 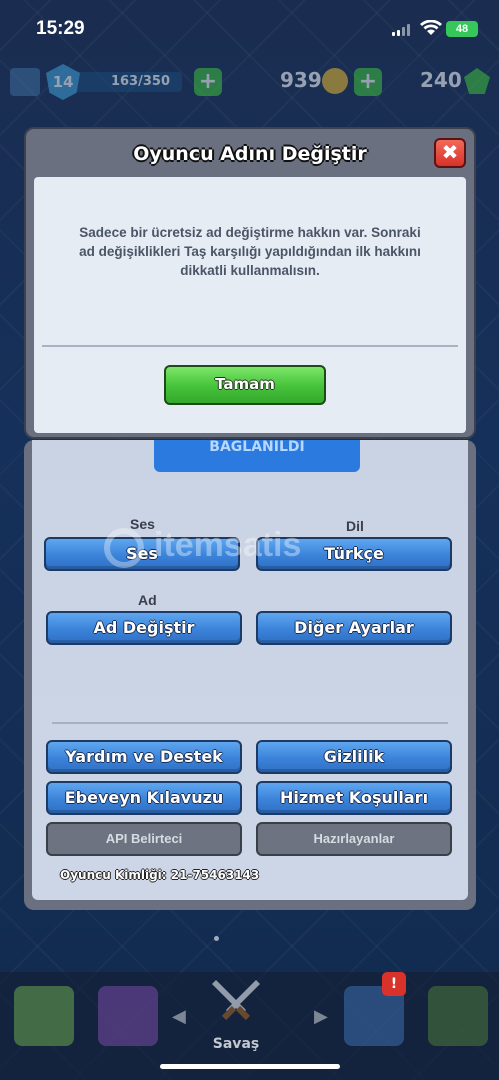 What do you see at coordinates (354, 628) in the screenshot?
I see `other-settings-button: Diğer Ayarlar` at bounding box center [354, 628].